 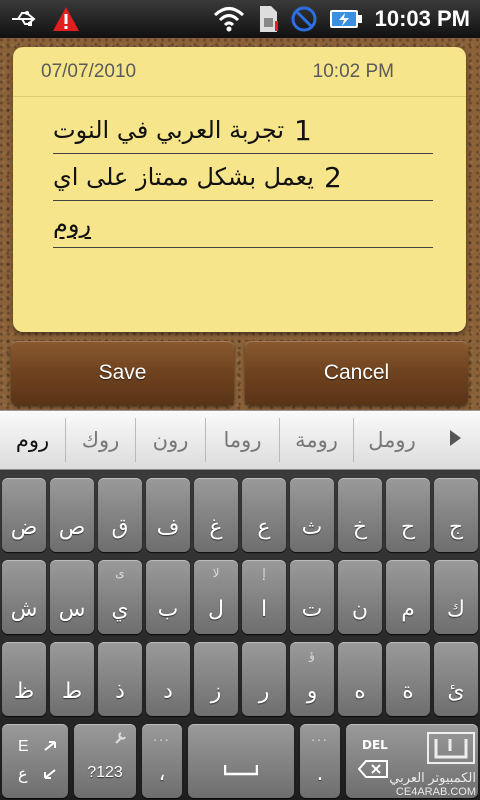 What do you see at coordinates (120, 691) in the screenshot?
I see `key-label: ذ` at bounding box center [120, 691].